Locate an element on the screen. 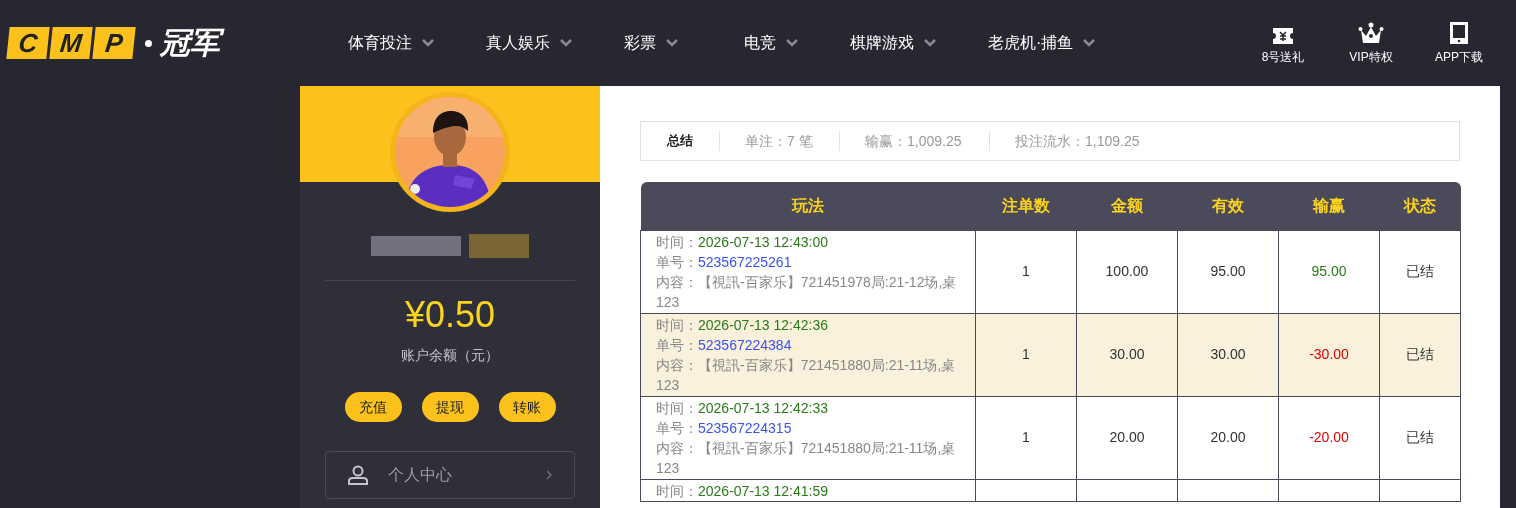 This screenshot has width=1516, height=508. bet-number: 单号：523567224315 is located at coordinates (724, 428).